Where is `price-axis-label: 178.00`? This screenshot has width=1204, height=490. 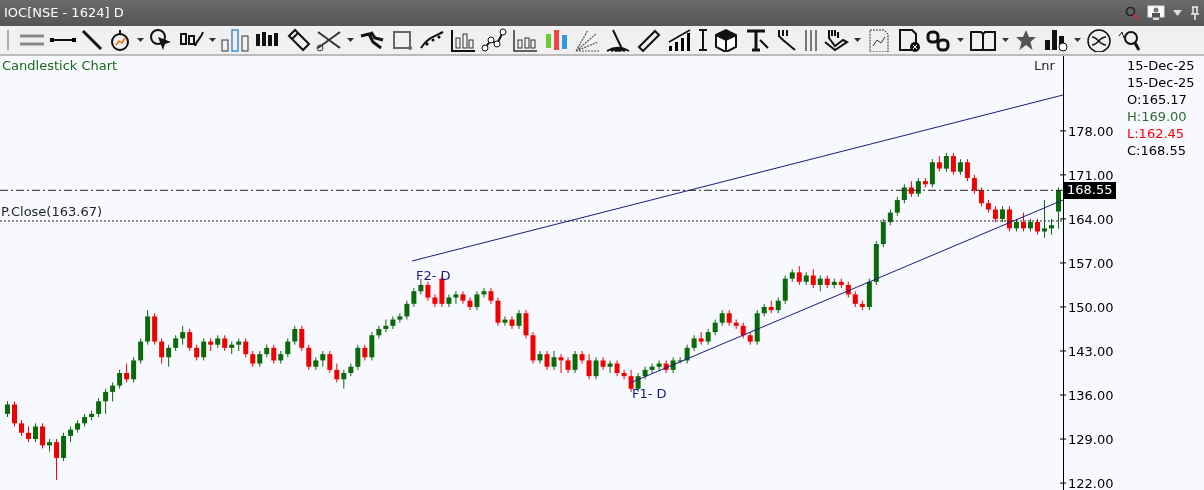
price-axis-label: 178.00 is located at coordinates (1091, 131).